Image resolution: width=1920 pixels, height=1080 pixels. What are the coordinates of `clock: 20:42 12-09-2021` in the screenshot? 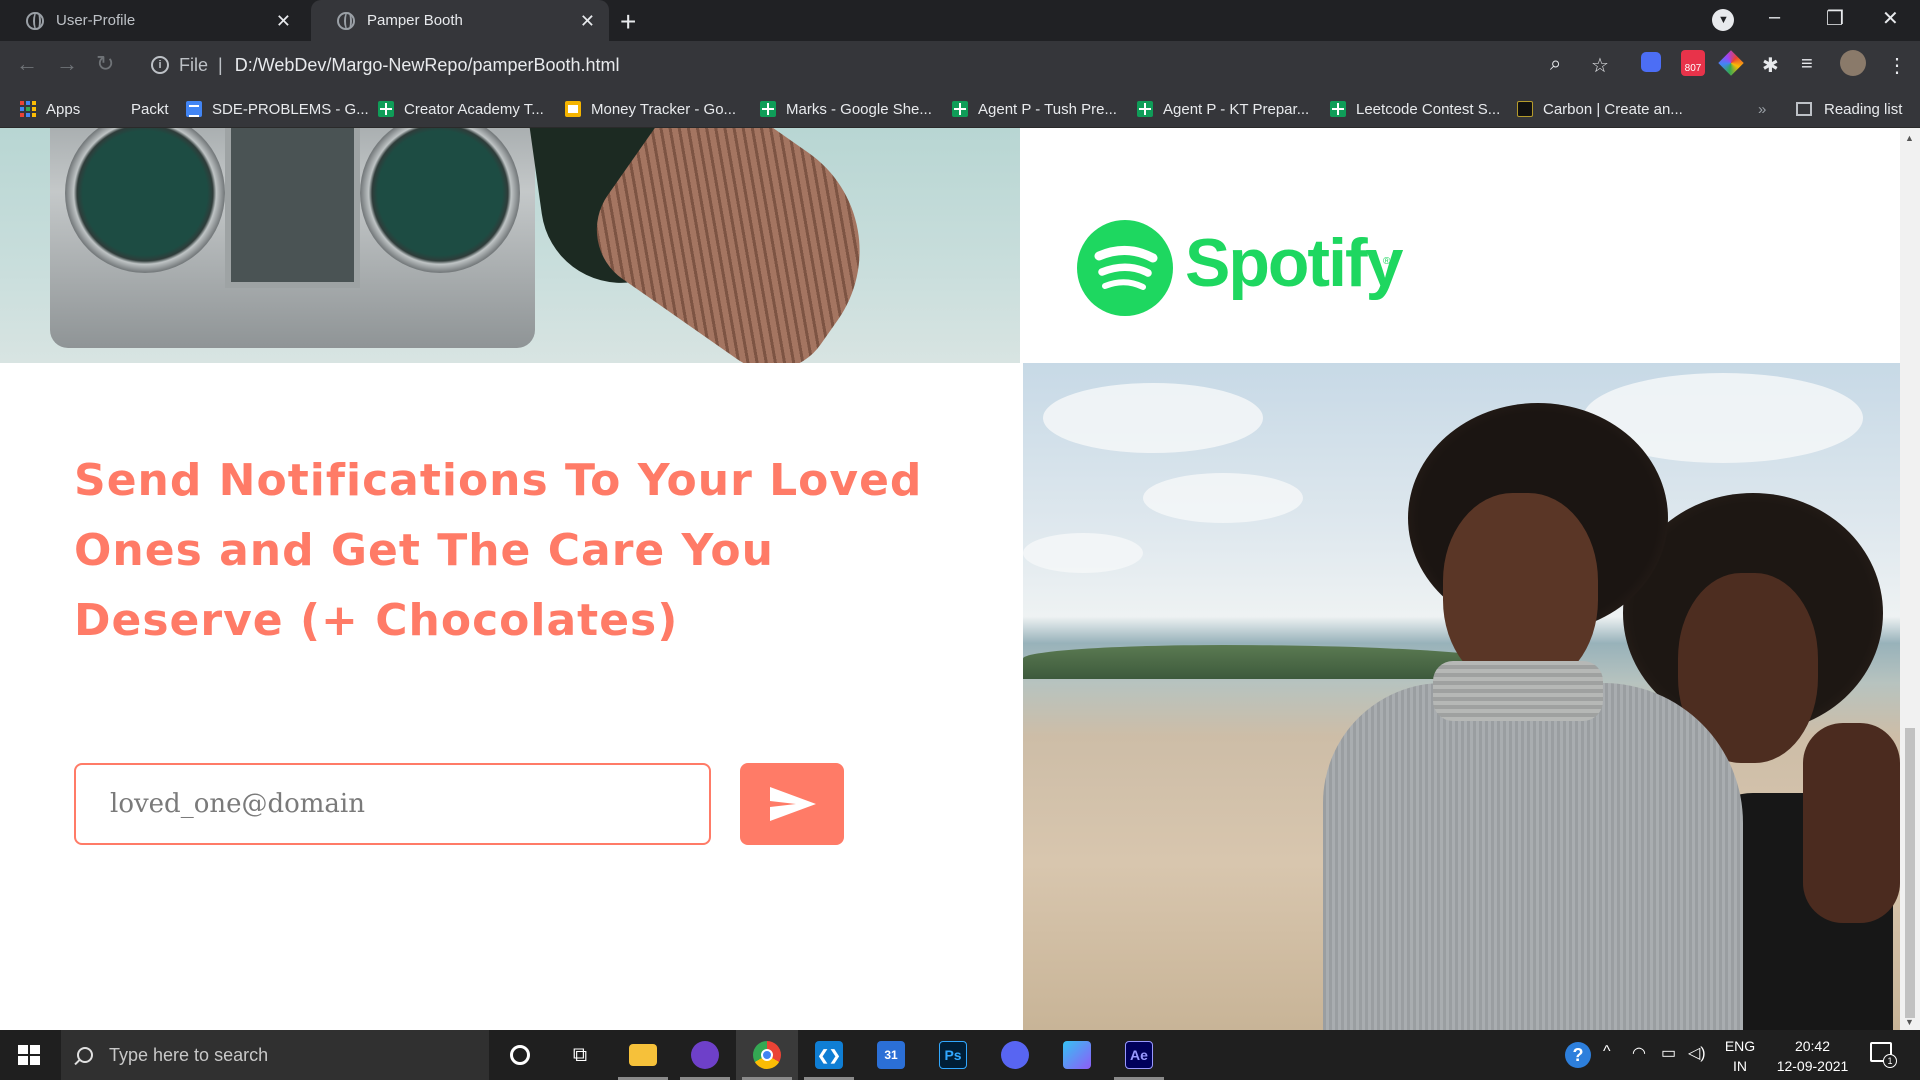 It's located at (1812, 1056).